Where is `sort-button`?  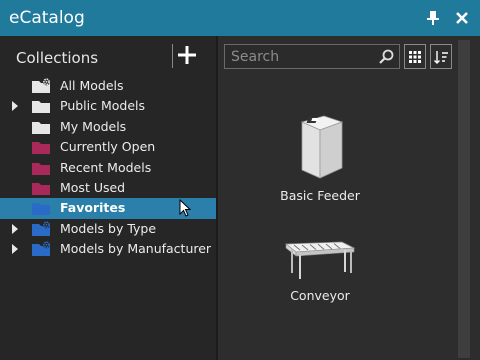
sort-button is located at coordinates (441, 56).